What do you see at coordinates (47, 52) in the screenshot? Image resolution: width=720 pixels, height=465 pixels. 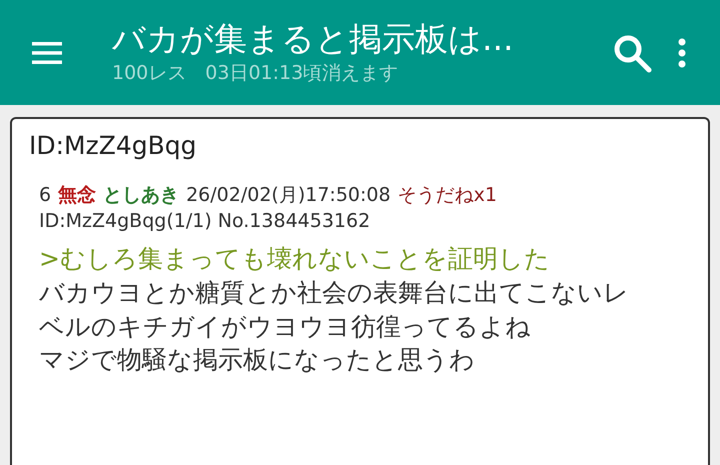 I see `menu-icon` at bounding box center [47, 52].